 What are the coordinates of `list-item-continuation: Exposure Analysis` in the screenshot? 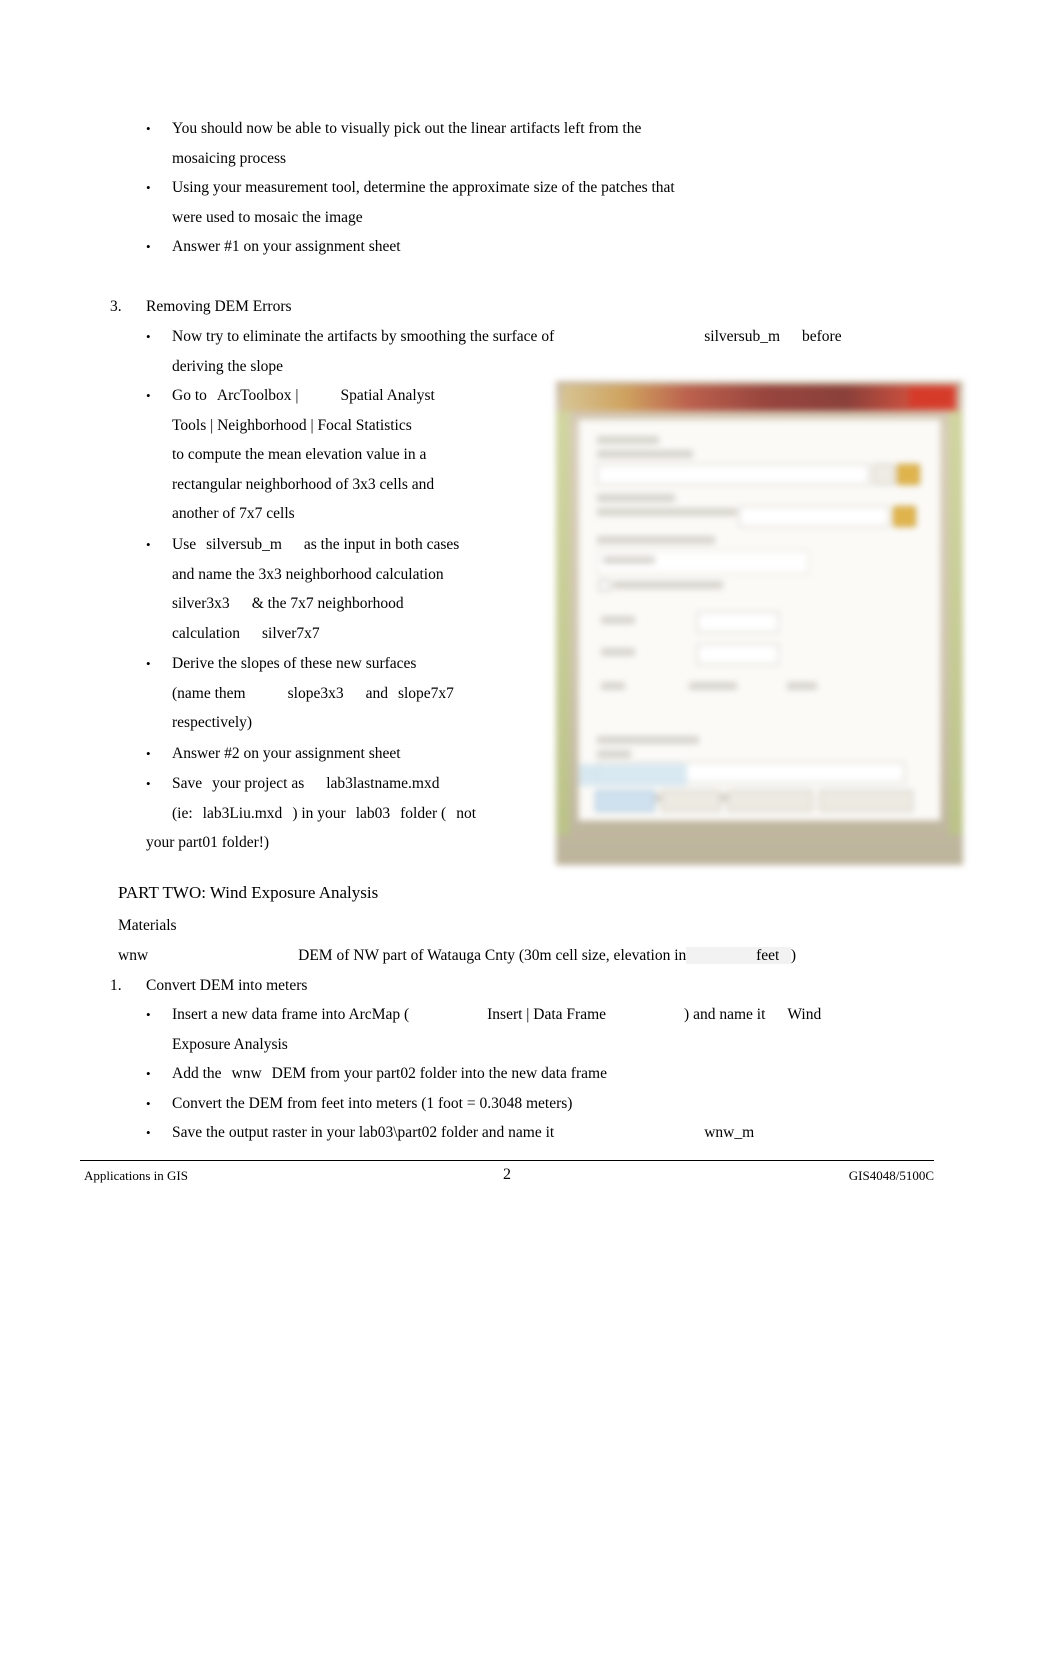 It's located at (505, 1045).